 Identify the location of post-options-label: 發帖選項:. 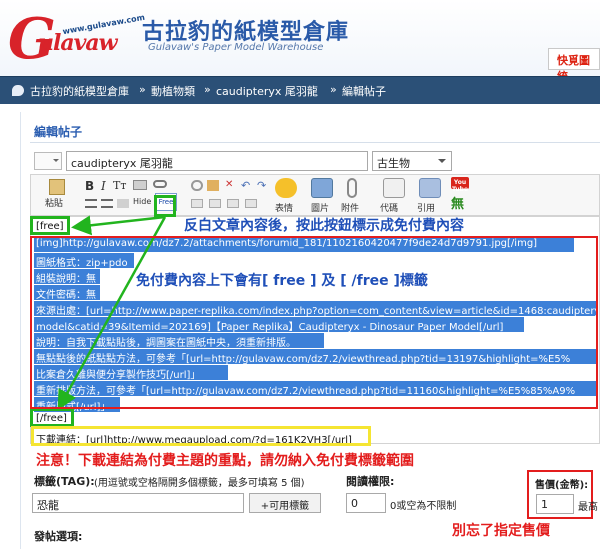
(58, 536).